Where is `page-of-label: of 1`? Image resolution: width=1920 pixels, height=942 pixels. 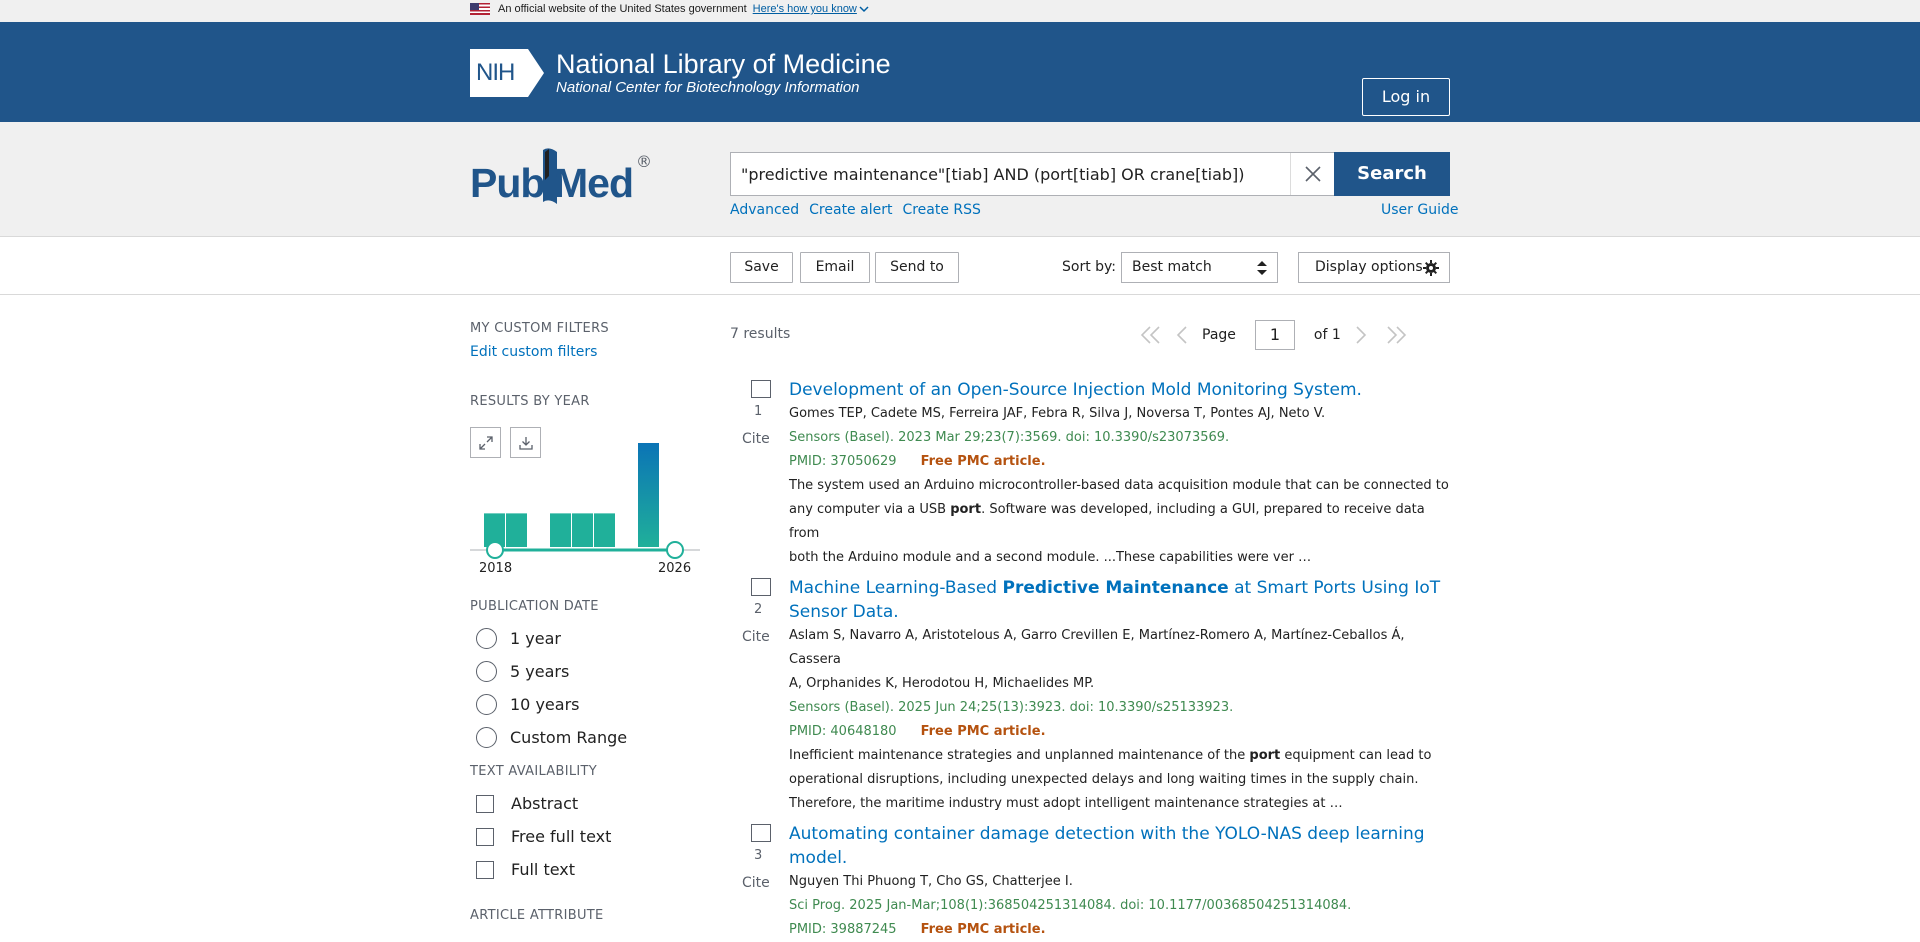
page-of-label: of 1 is located at coordinates (1327, 335).